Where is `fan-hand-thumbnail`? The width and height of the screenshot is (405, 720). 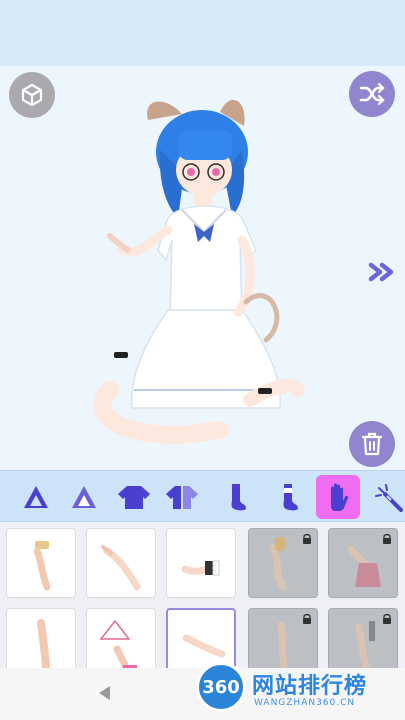
fan-hand-thumbnail is located at coordinates (118, 645).